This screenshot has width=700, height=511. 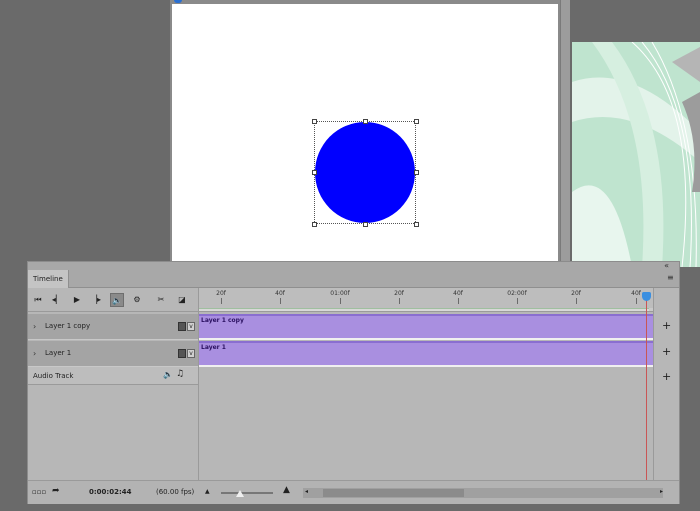 What do you see at coordinates (424, 309) in the screenshot?
I see `work-area-fill` at bounding box center [424, 309].